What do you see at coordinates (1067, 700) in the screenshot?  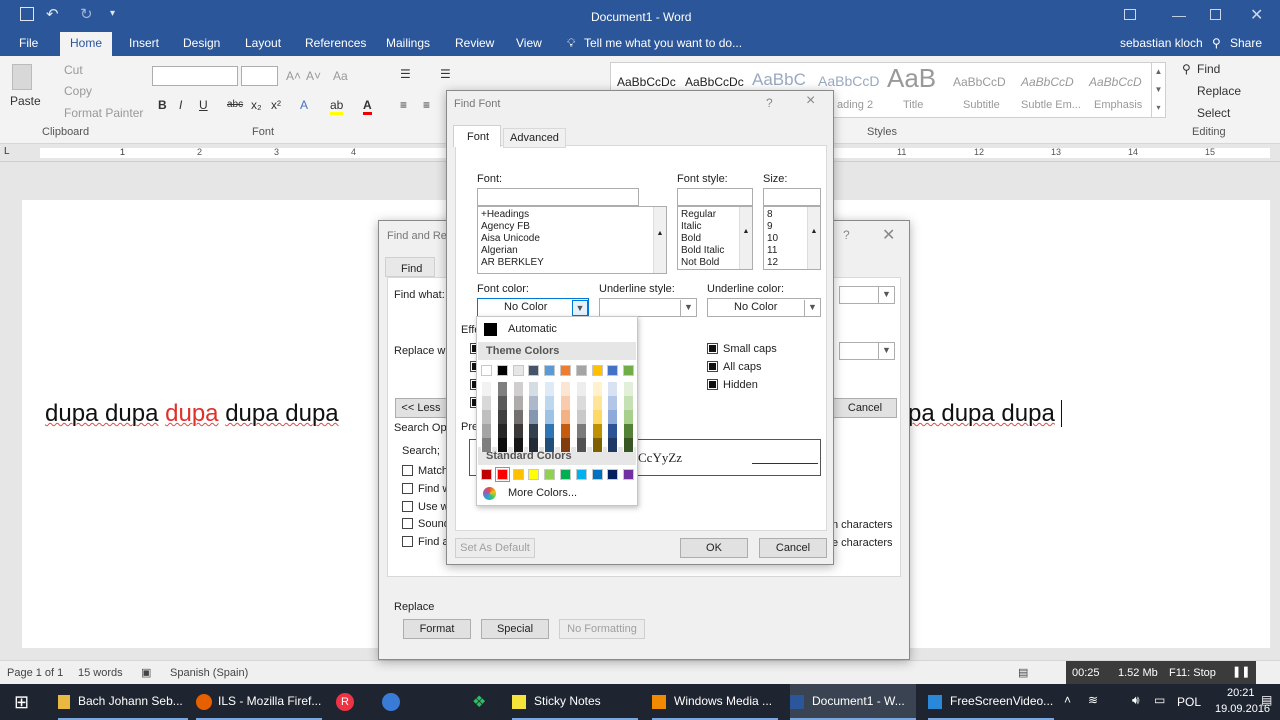 I see `tray-chevron-icon: ˄` at bounding box center [1067, 700].